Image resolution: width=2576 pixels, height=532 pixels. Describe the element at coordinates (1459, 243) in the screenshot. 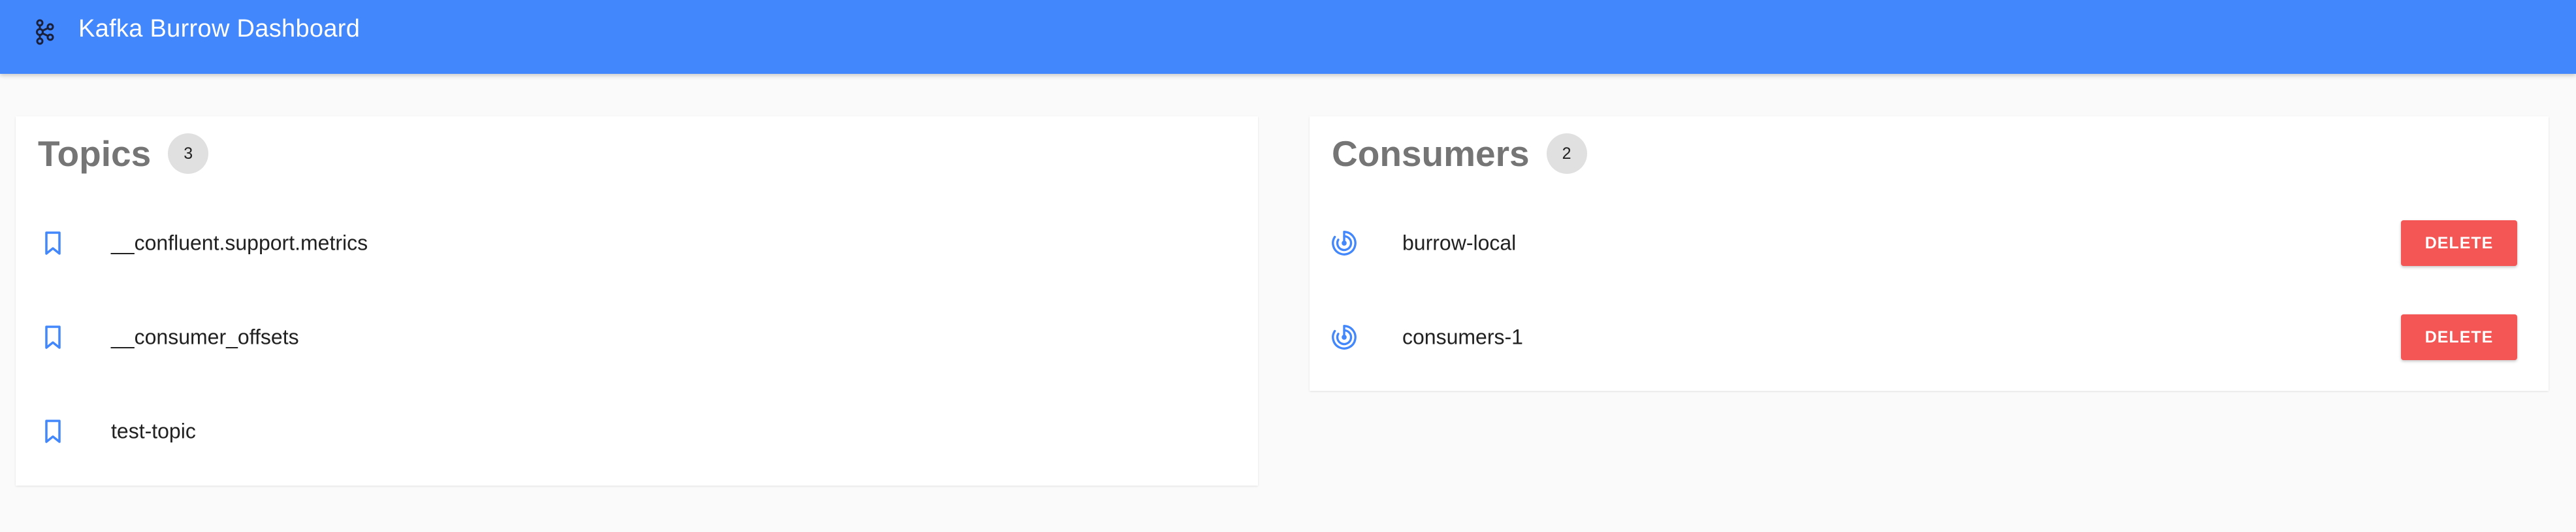

I see `consumer-label: burrow-local` at that location.